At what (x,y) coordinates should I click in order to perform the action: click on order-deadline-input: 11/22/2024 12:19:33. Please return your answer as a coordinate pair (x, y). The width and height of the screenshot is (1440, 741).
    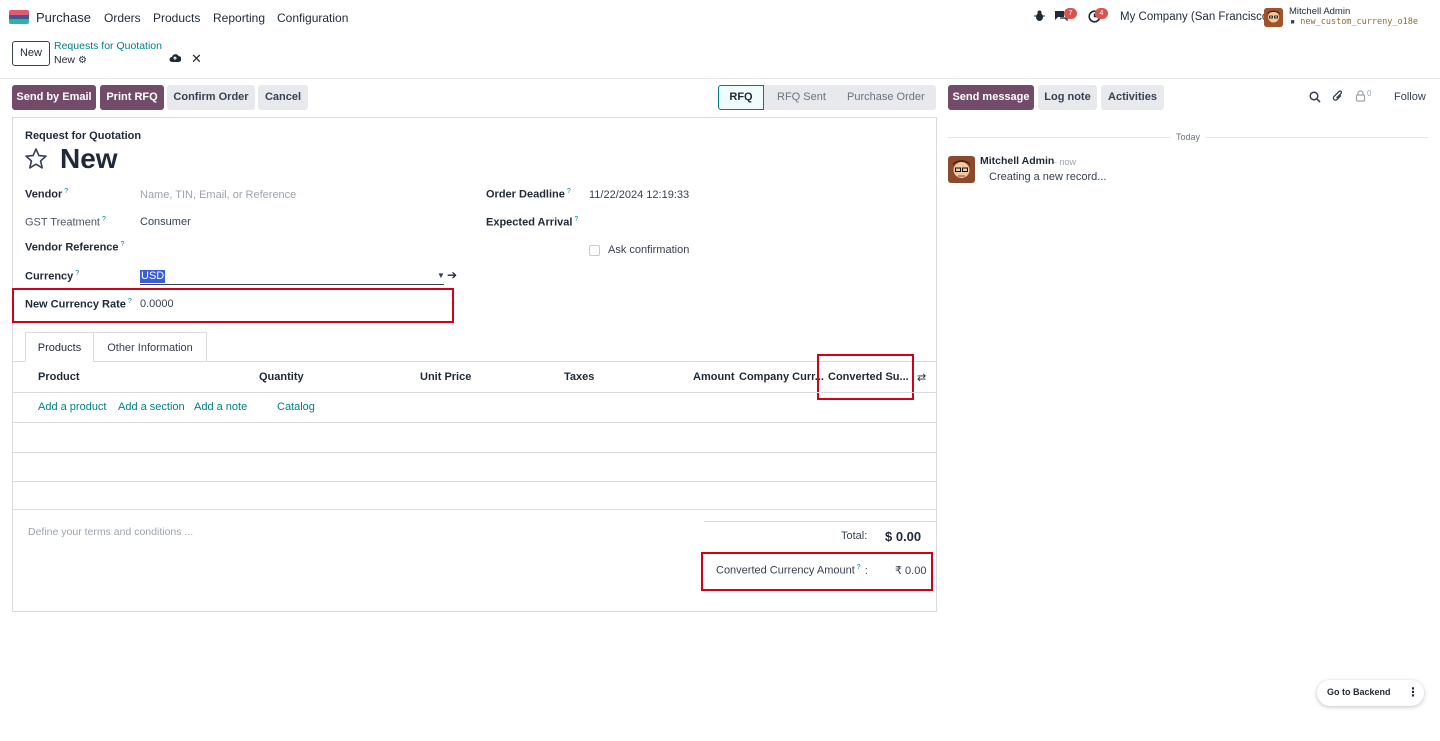
    Looking at the image, I should click on (639, 195).